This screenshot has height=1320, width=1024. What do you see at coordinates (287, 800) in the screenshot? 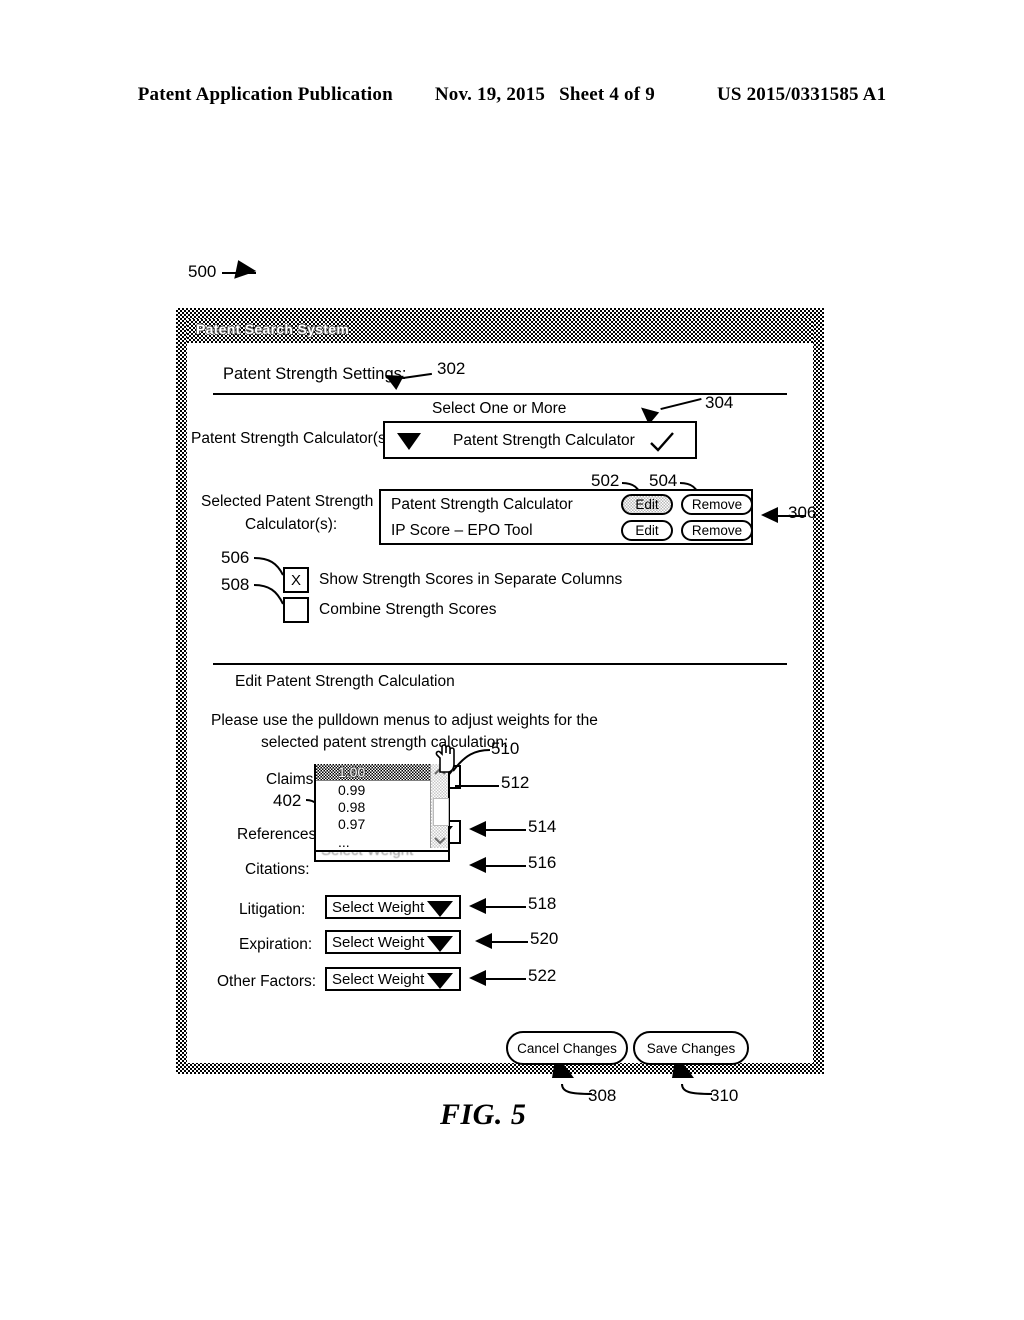
I see `ref-402: 402` at bounding box center [287, 800].